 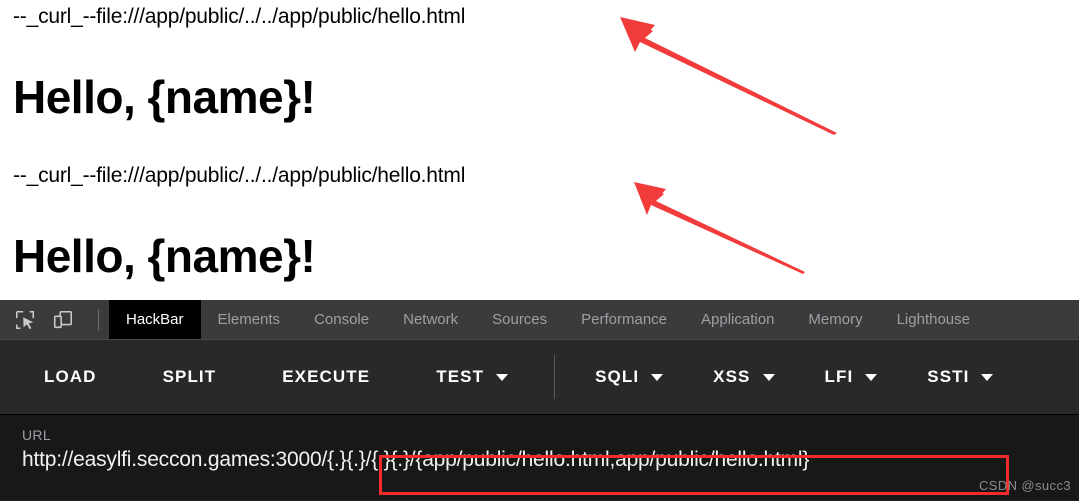 I want to click on hackbar-payload-group: SQLI XSS LFI SSTI, so click(x=774, y=377).